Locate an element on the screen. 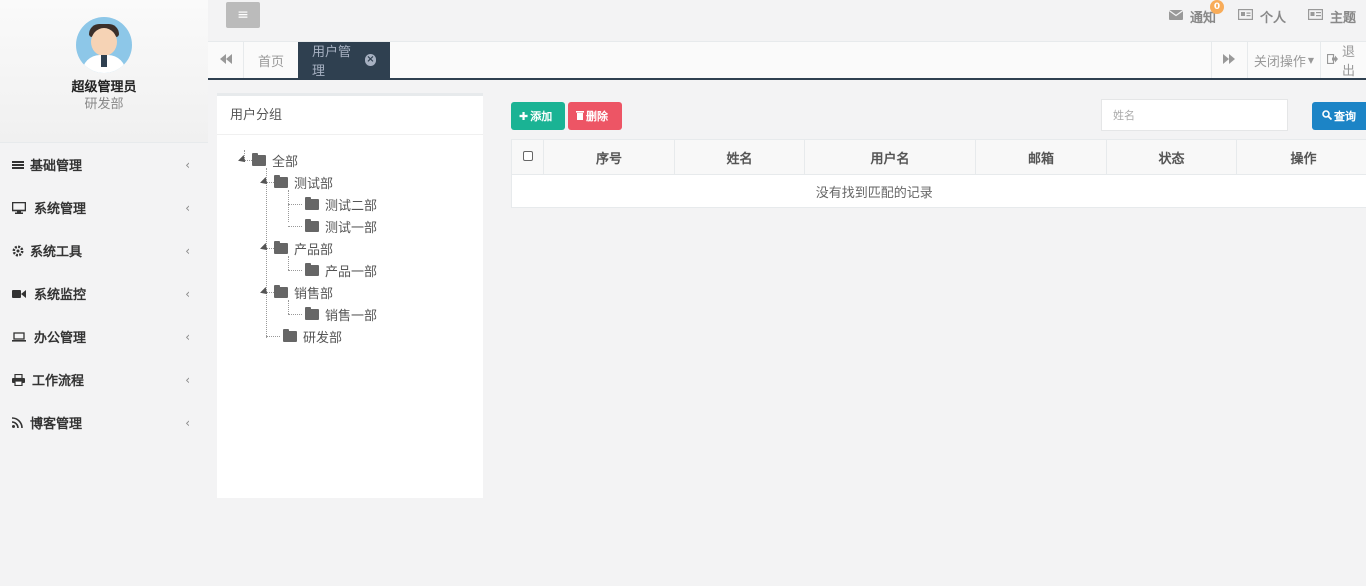  notify-badge: 0 is located at coordinates (1216, 7).